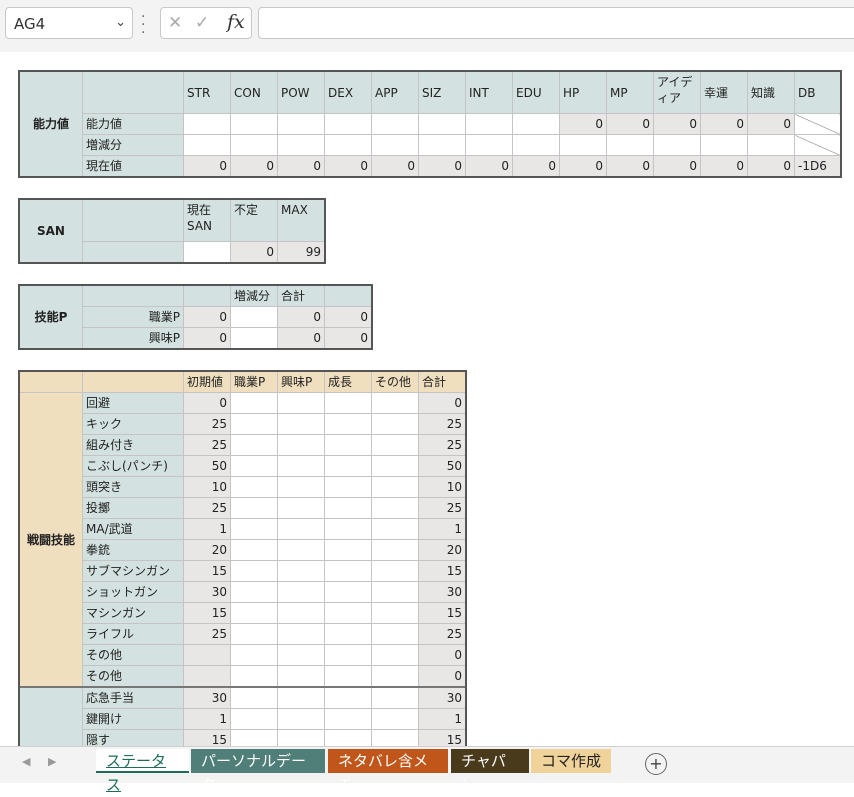 The height and width of the screenshot is (797, 854). I want to click on add-sheet-icon: +, so click(656, 764).